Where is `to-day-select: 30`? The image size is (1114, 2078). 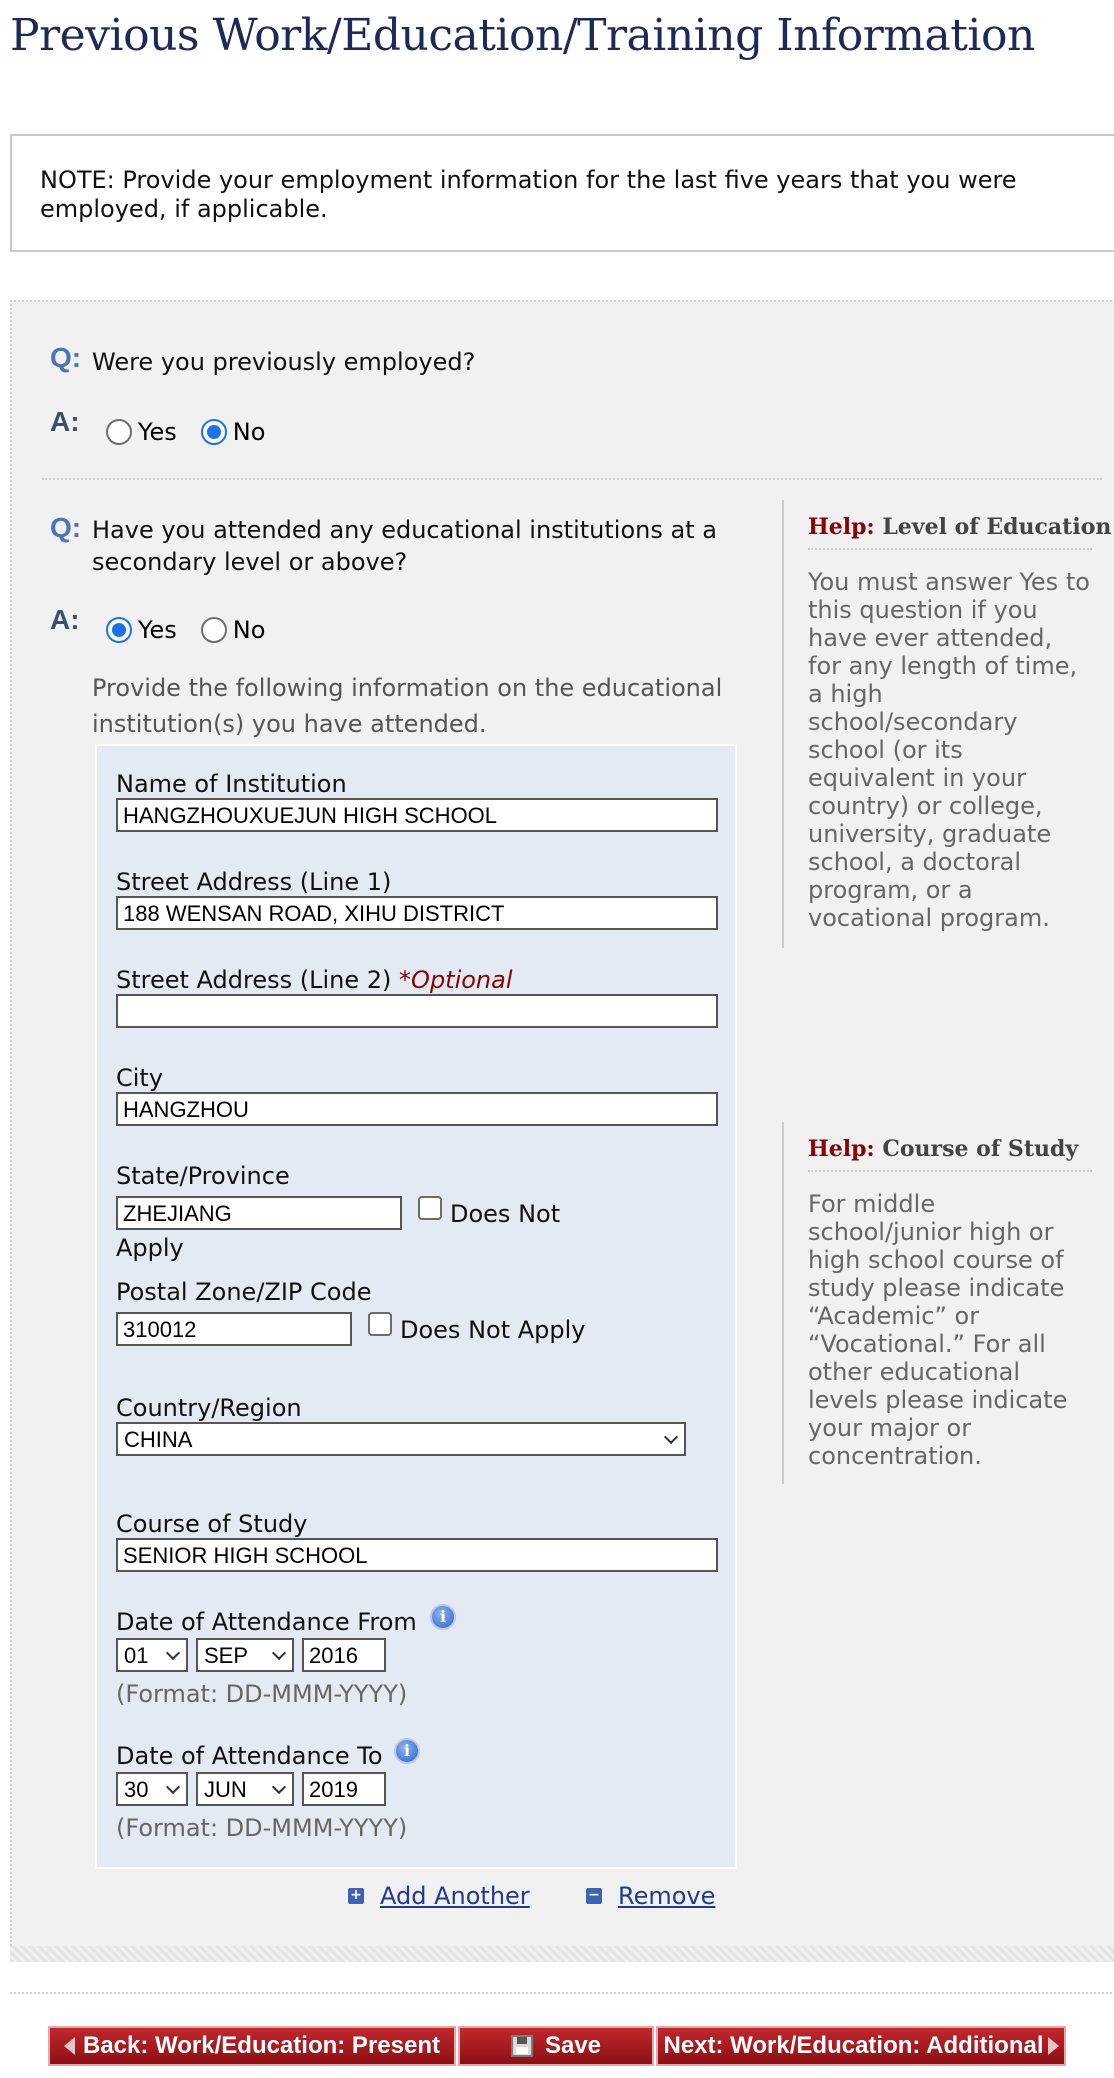
to-day-select: 30 is located at coordinates (152, 1789).